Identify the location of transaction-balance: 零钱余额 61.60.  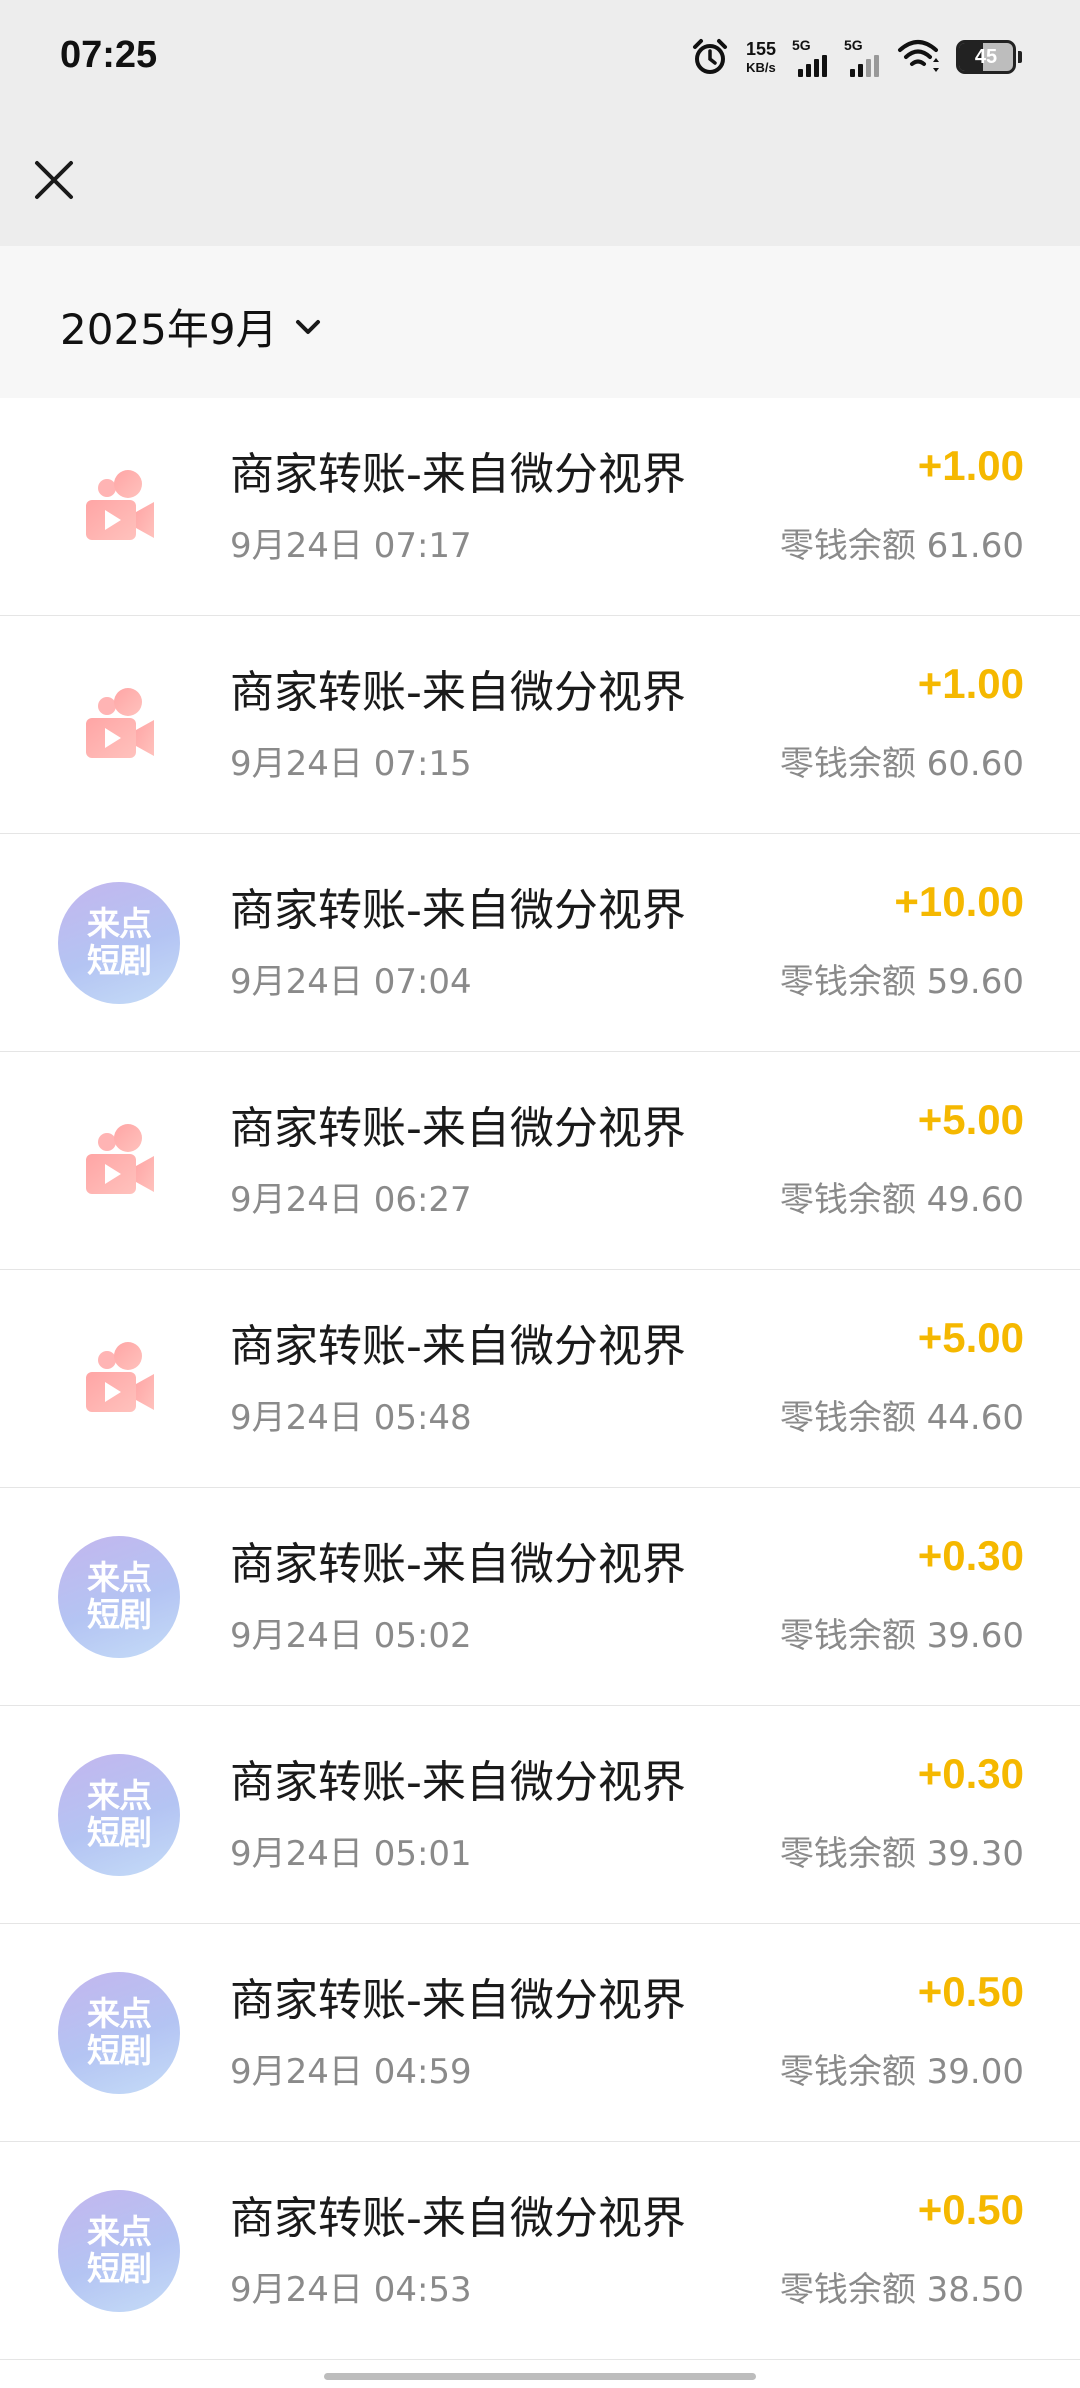
(901, 546).